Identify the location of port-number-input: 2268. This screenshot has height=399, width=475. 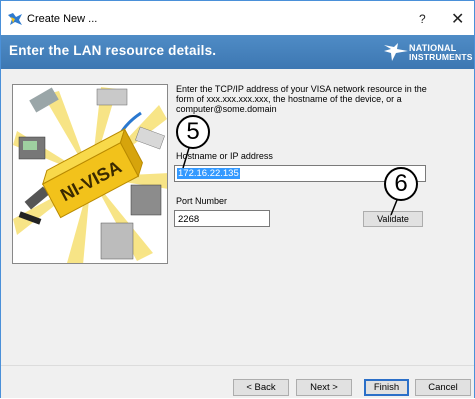
(222, 218).